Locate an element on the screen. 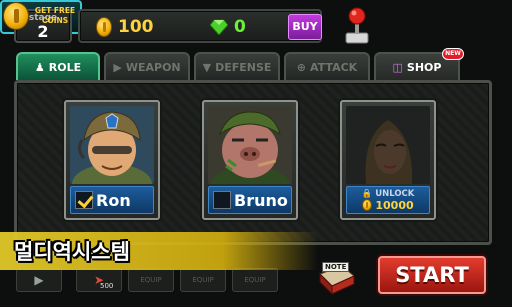 This screenshot has height=307, width=512. joystick-icon is located at coordinates (357, 25).